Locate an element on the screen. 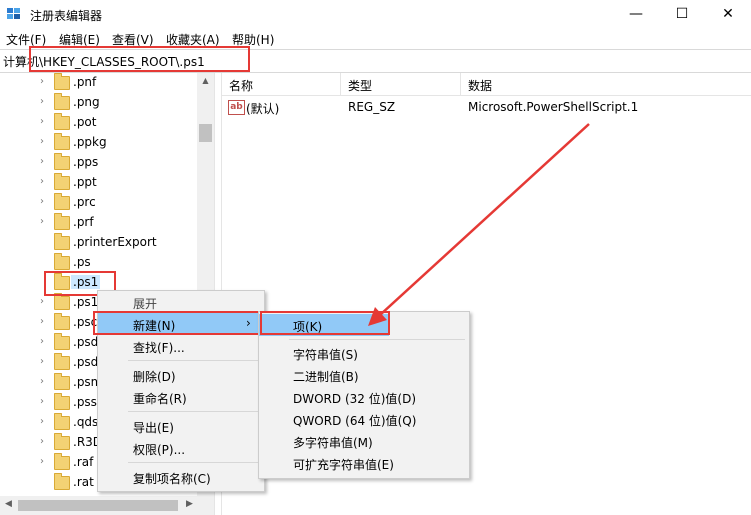 This screenshot has width=751, height=515. tree-item-label: .pnf is located at coordinates (85, 82).